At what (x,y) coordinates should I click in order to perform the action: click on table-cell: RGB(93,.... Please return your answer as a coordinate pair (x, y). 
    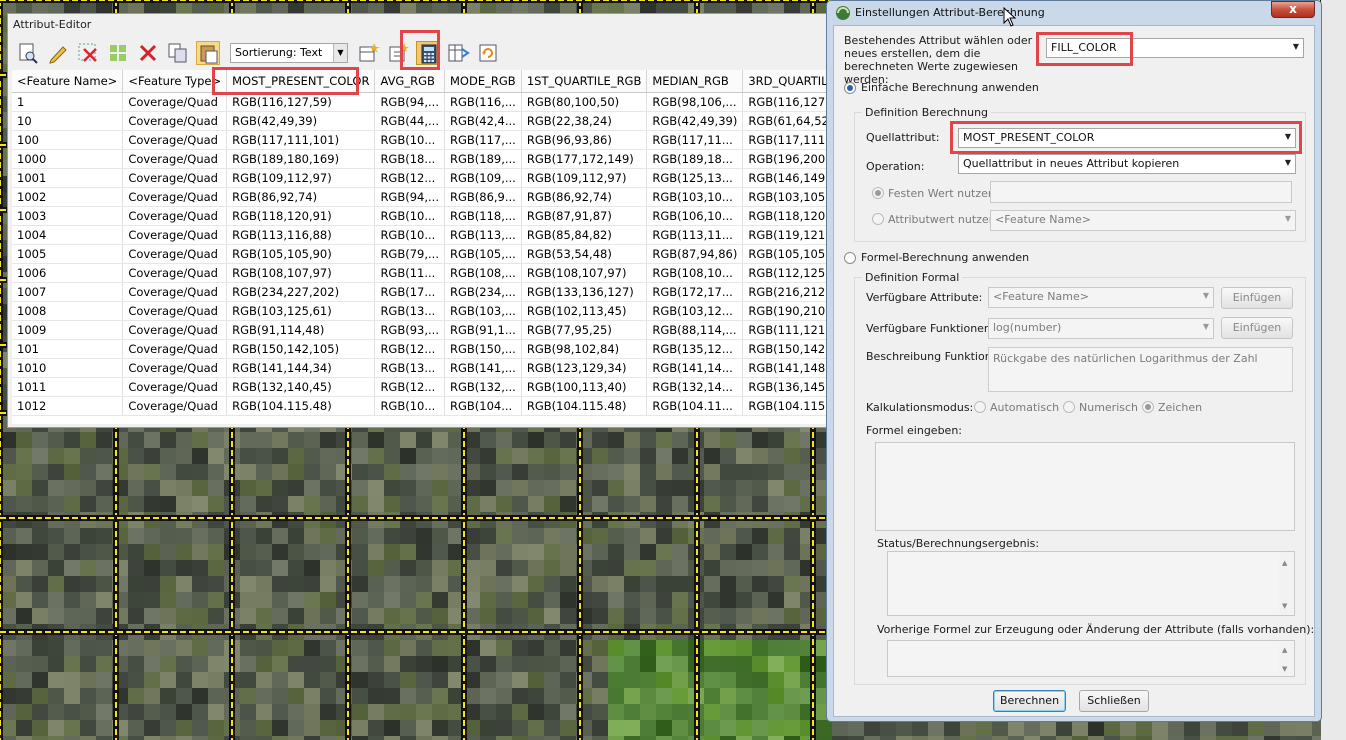
    Looking at the image, I should click on (409, 330).